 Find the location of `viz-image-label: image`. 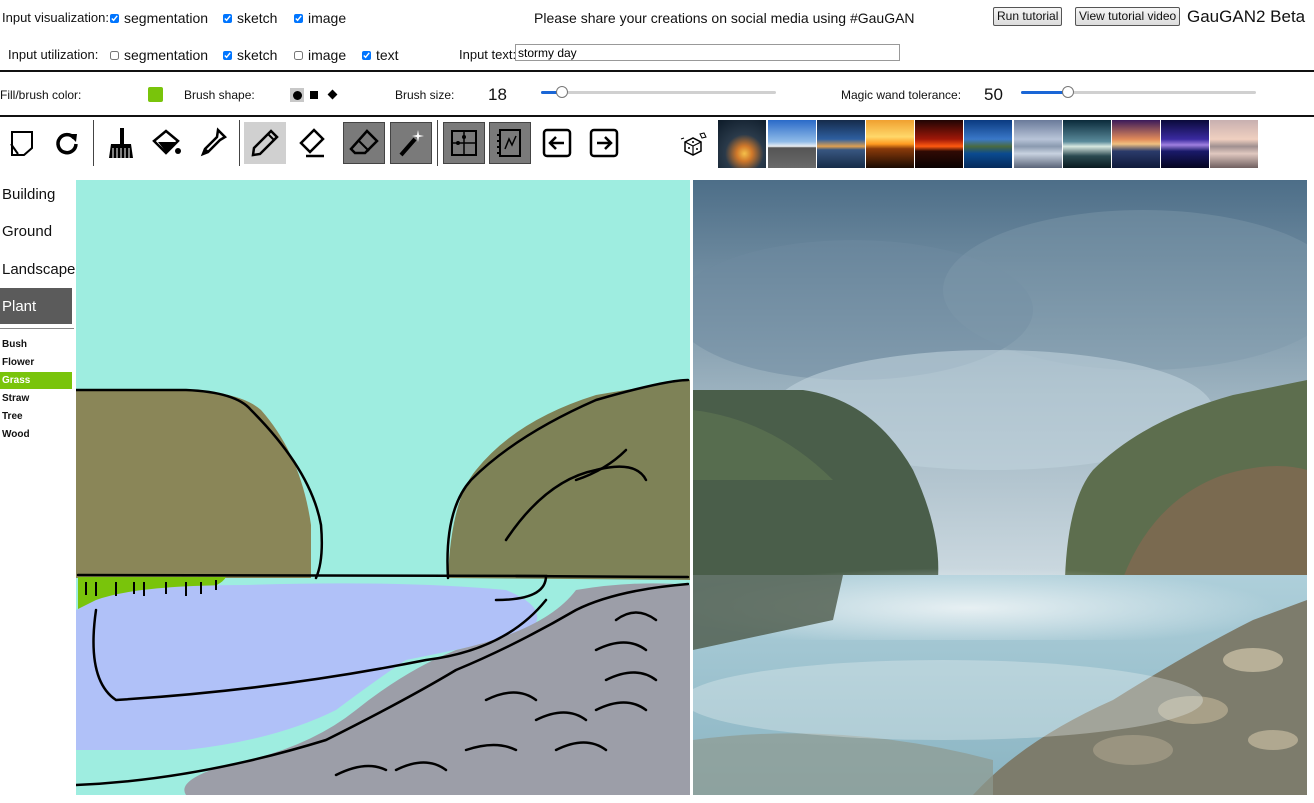

viz-image-label: image is located at coordinates (327, 18).